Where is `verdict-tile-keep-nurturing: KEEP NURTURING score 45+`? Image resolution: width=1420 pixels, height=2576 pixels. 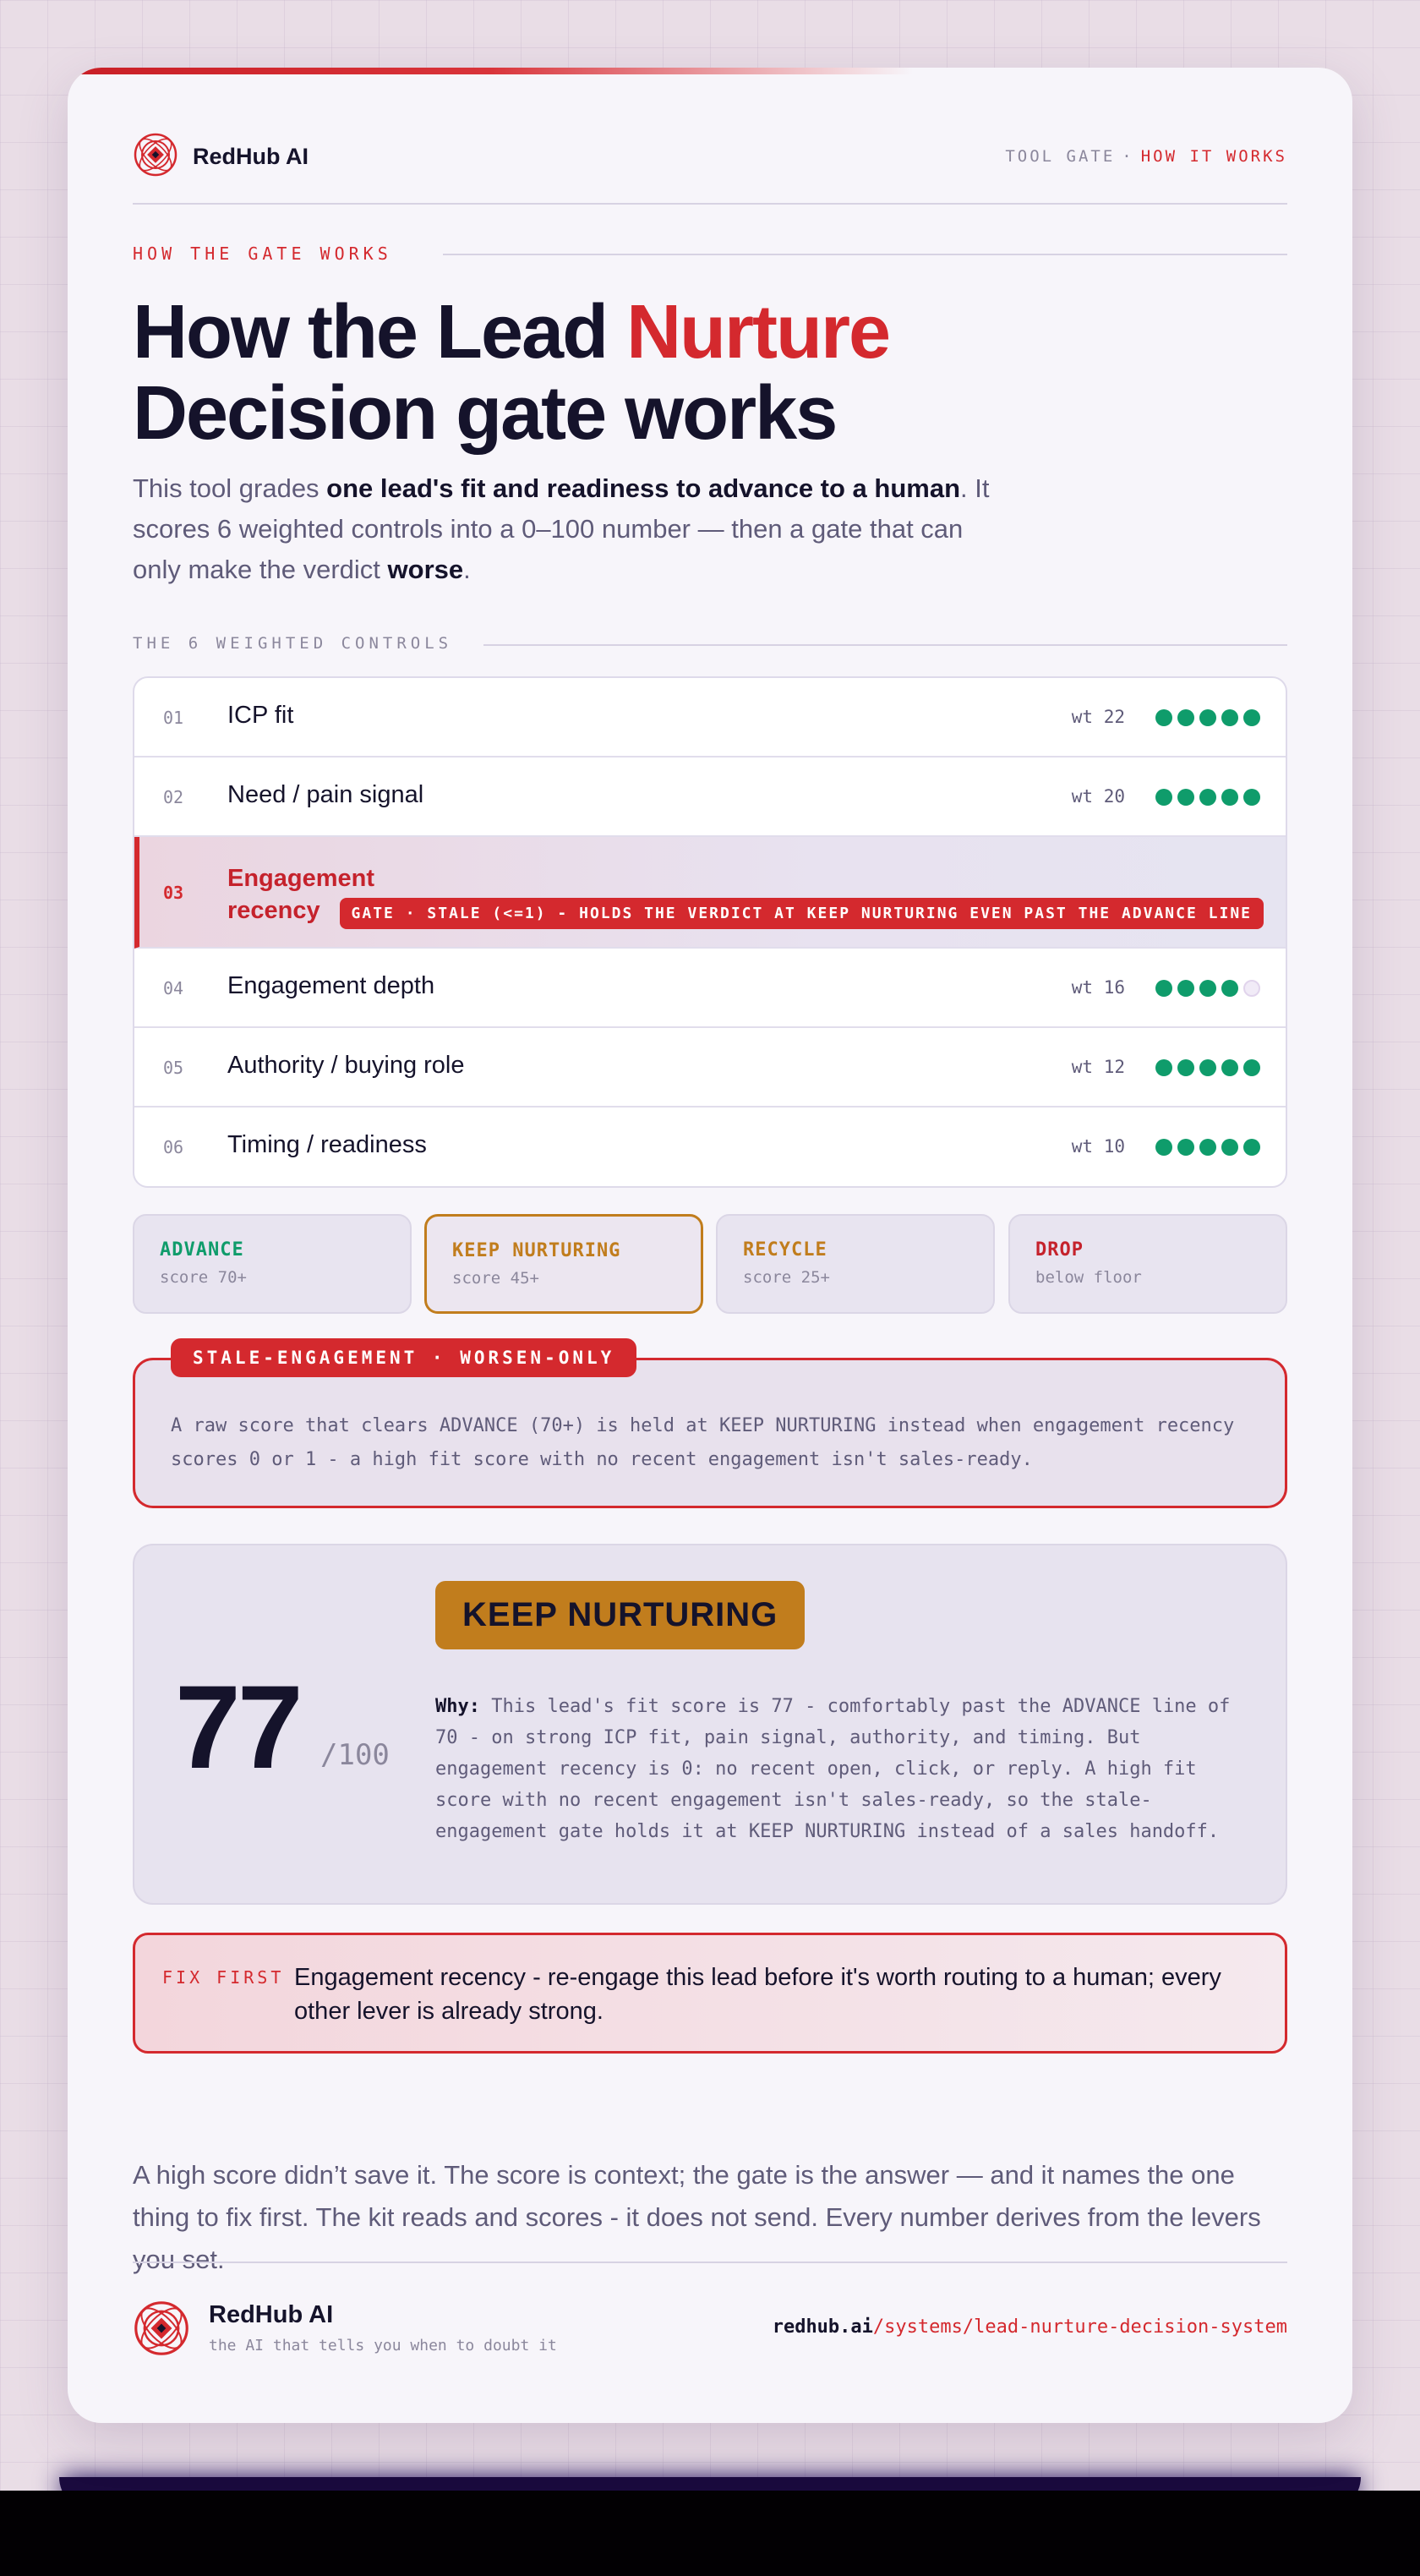 verdict-tile-keep-nurturing: KEEP NURTURING score 45+ is located at coordinates (563, 1264).